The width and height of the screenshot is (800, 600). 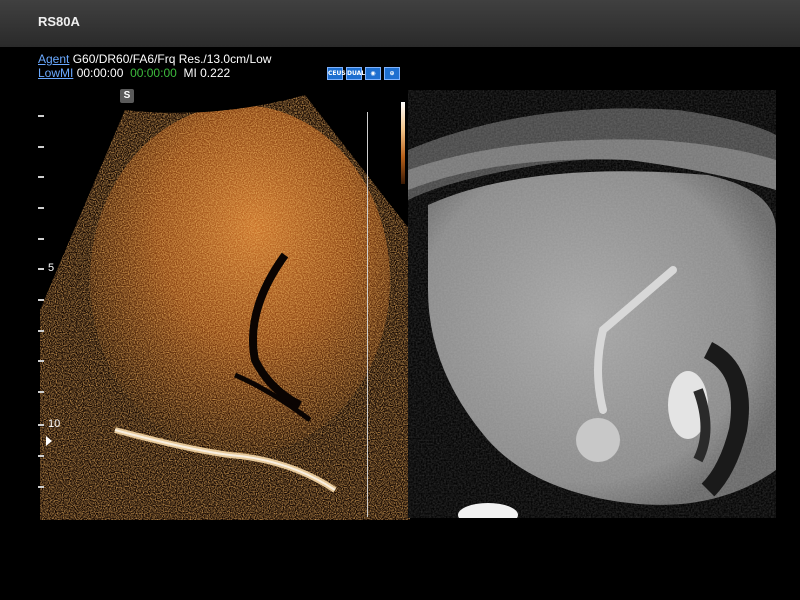 I want to click on lowmi-link: LowMI, so click(x=55, y=73).